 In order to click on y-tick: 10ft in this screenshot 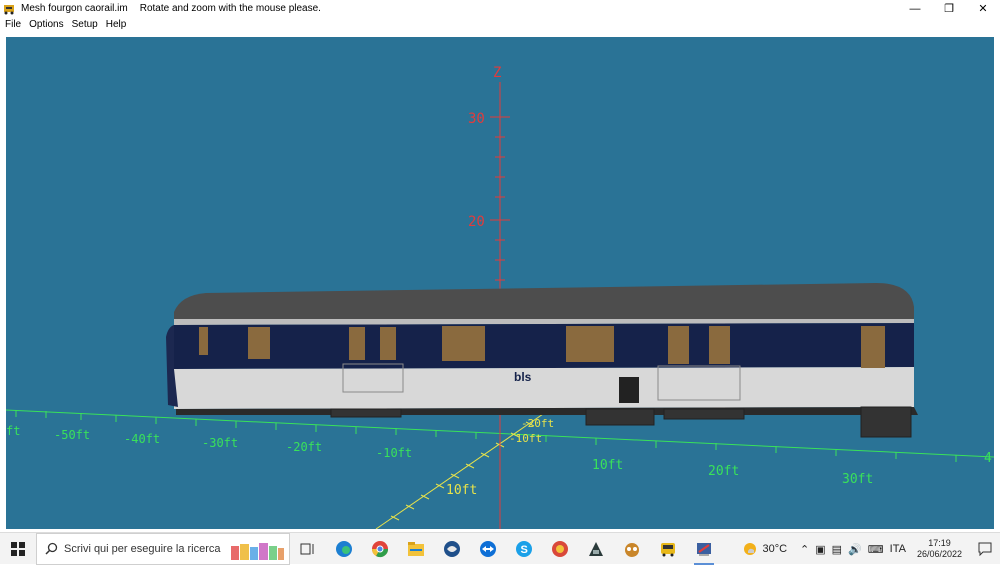, I will do `click(461, 490)`.